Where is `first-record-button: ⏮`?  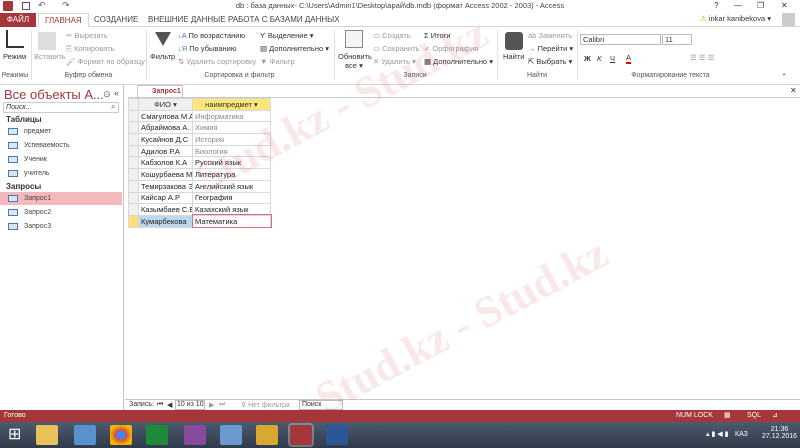
first-record-button: ⏮ is located at coordinates (160, 405).